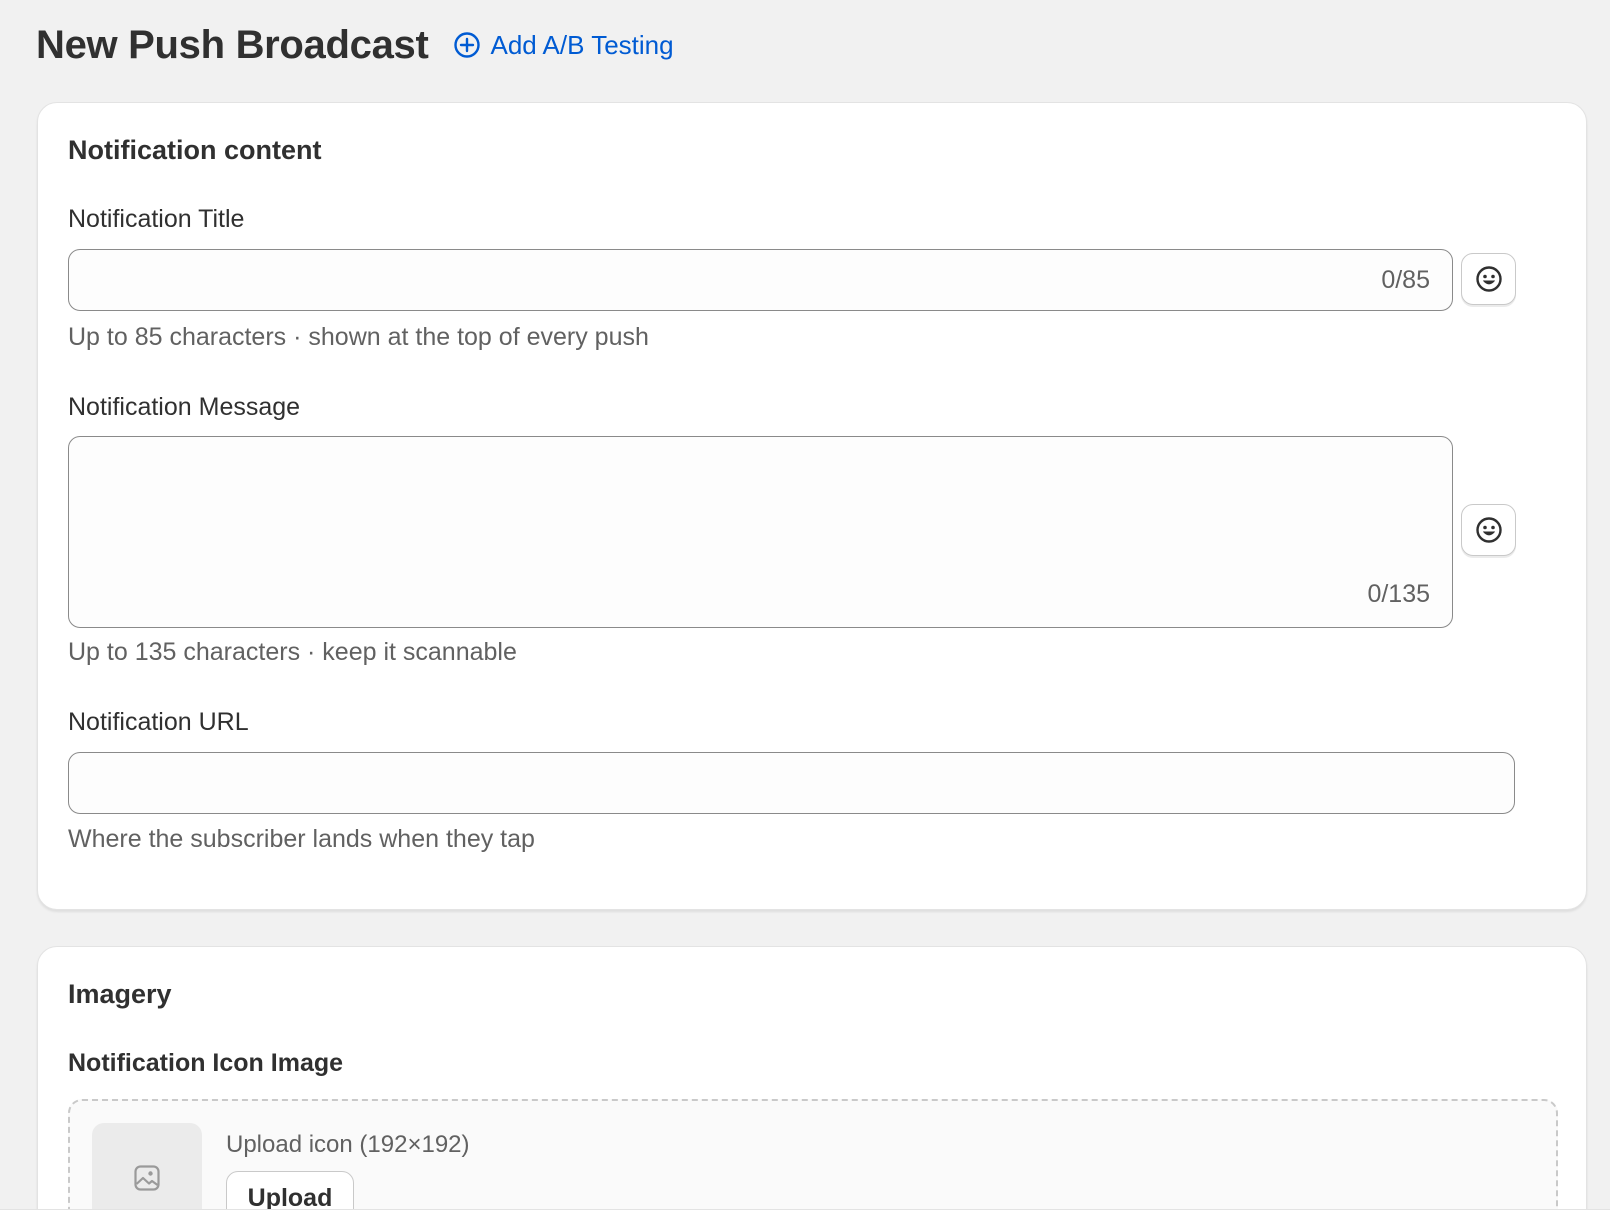 The height and width of the screenshot is (1223, 1610). Describe the element at coordinates (813, 1161) in the screenshot. I see `icon-image-dropzone: Upload icon (192×192) Upload` at that location.